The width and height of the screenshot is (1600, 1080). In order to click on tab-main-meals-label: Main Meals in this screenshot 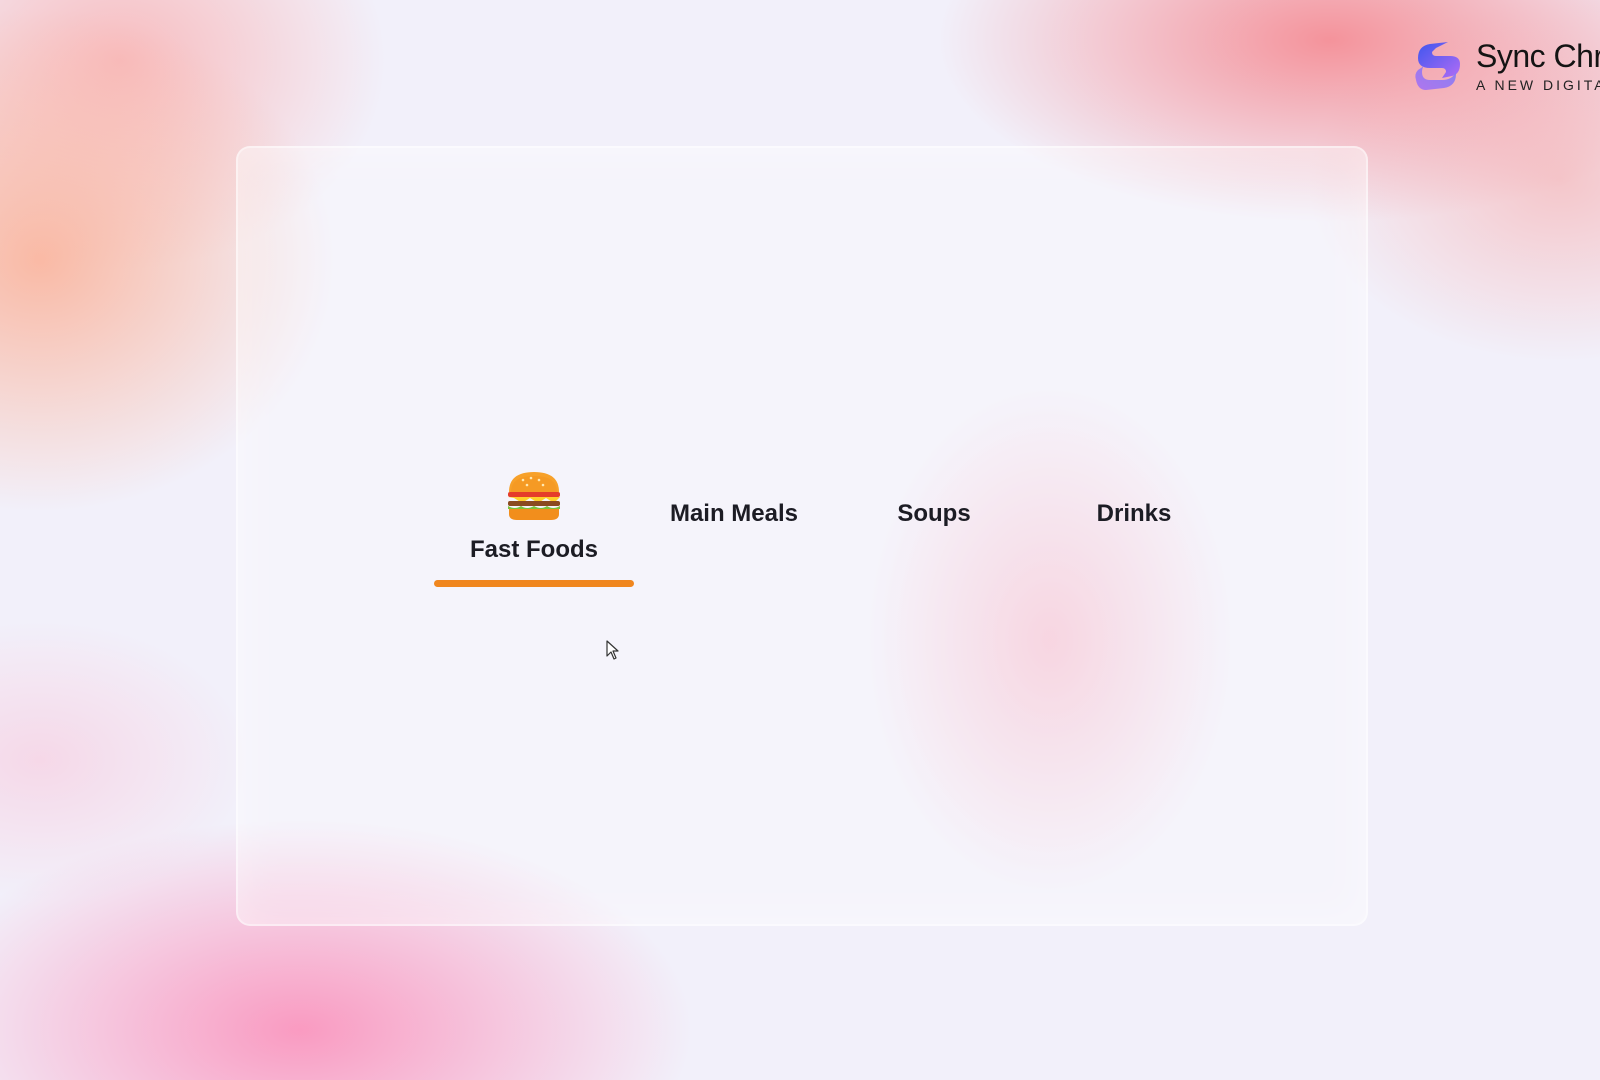, I will do `click(734, 513)`.